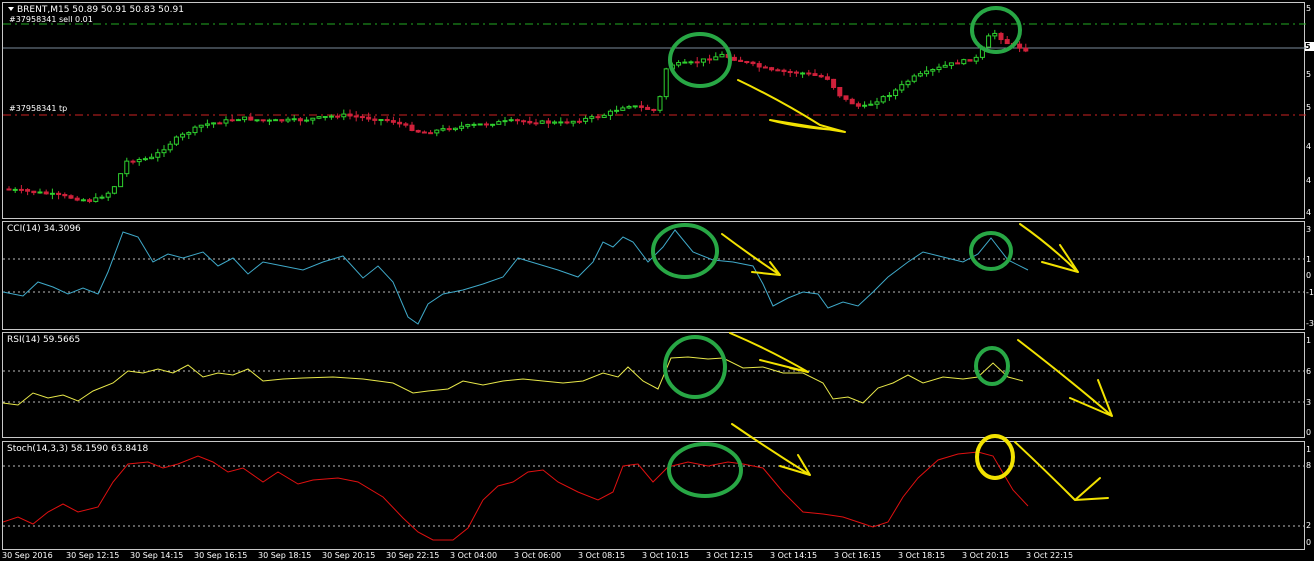 This screenshot has width=1314, height=561. I want to click on time-axis-label: 3 Oct 16:15, so click(858, 555).